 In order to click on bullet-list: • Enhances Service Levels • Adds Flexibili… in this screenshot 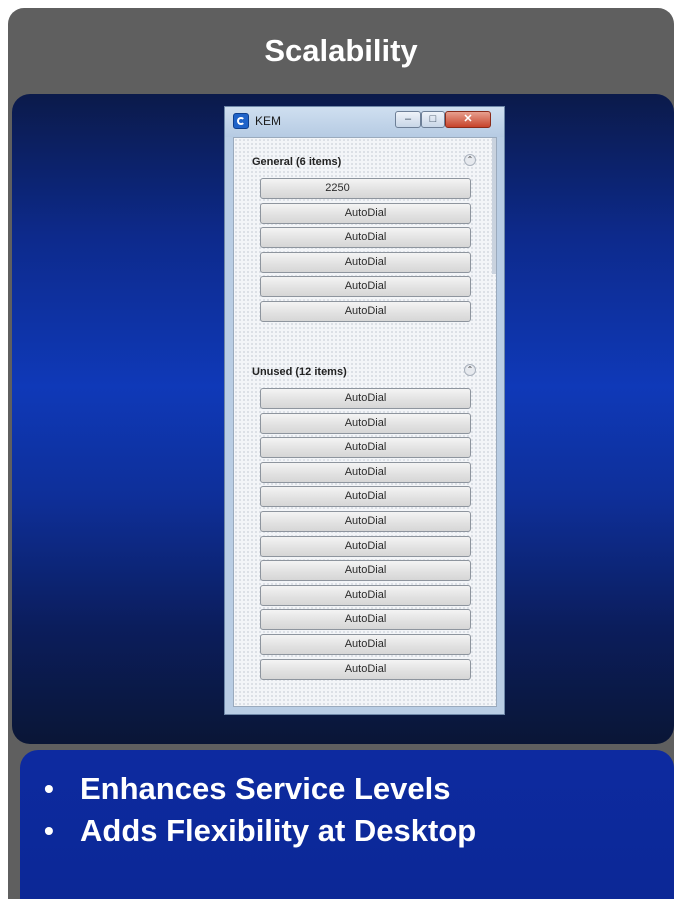, I will do `click(258, 810)`.